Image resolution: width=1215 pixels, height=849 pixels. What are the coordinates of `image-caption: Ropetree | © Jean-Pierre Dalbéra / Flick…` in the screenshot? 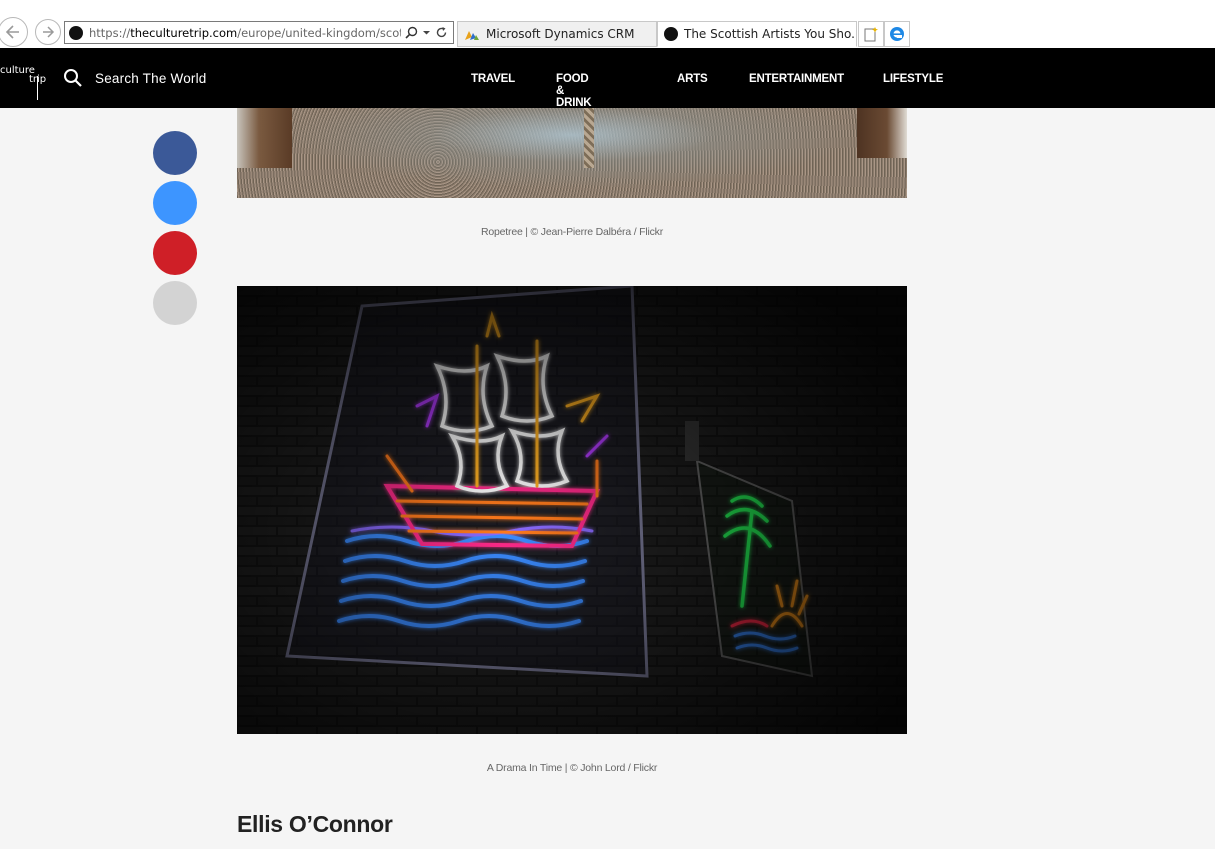 It's located at (572, 232).